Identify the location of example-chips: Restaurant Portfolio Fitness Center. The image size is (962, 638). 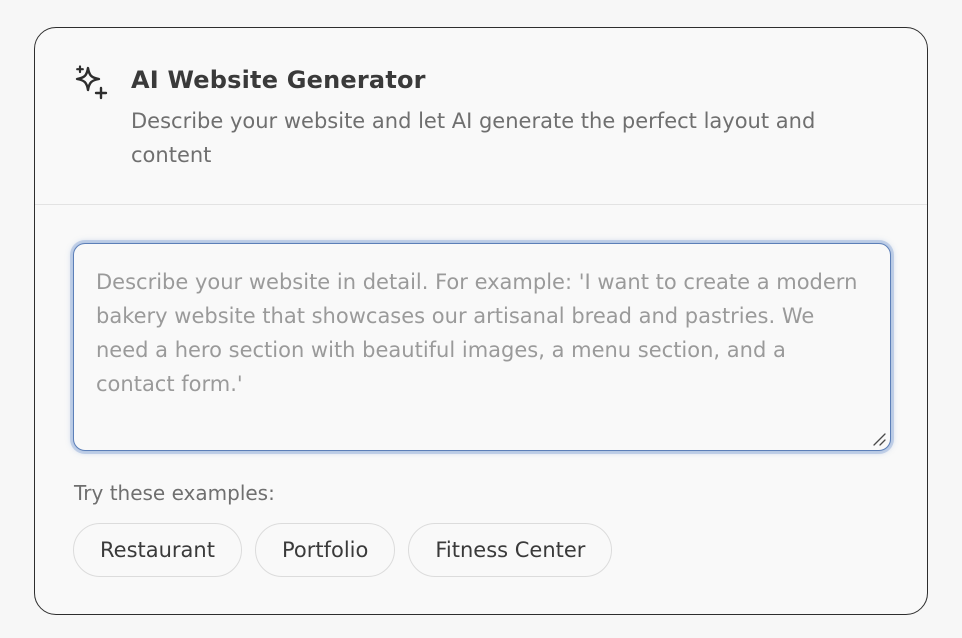
(343, 550).